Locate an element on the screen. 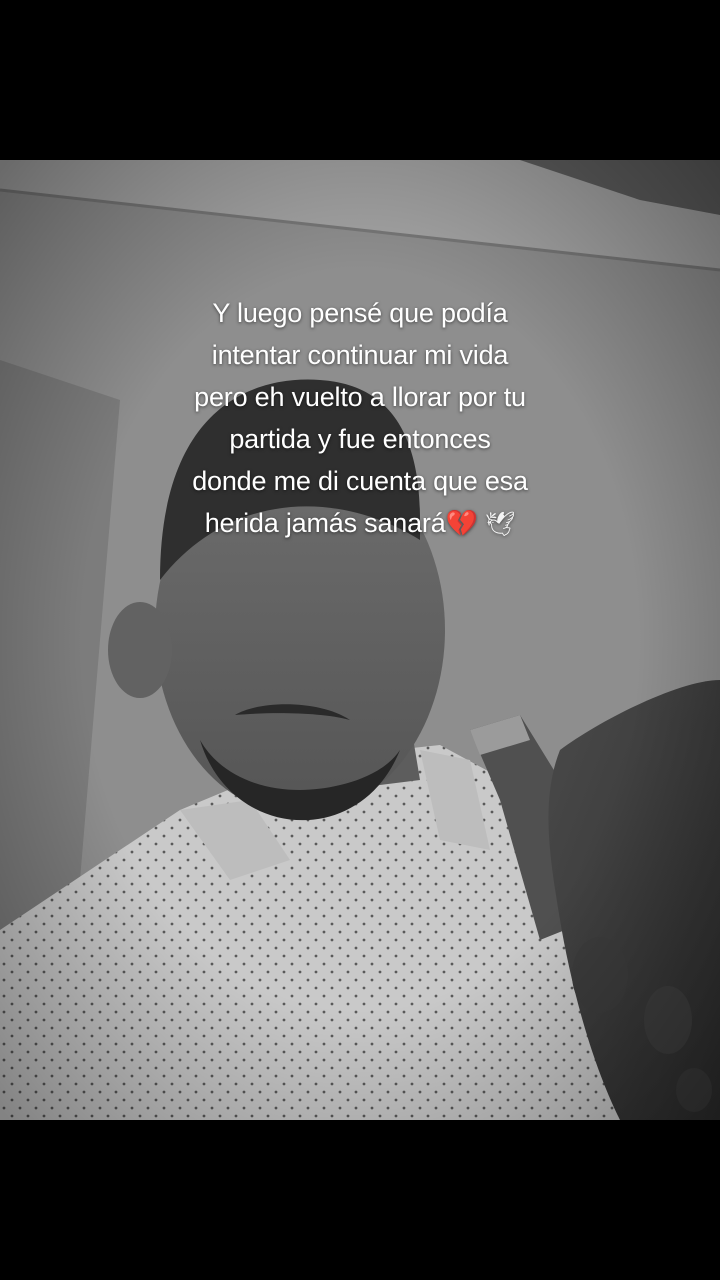 This screenshot has width=720, height=1280. caption-line-6: herida jamás sanará💔 🕊 is located at coordinates (360, 523).